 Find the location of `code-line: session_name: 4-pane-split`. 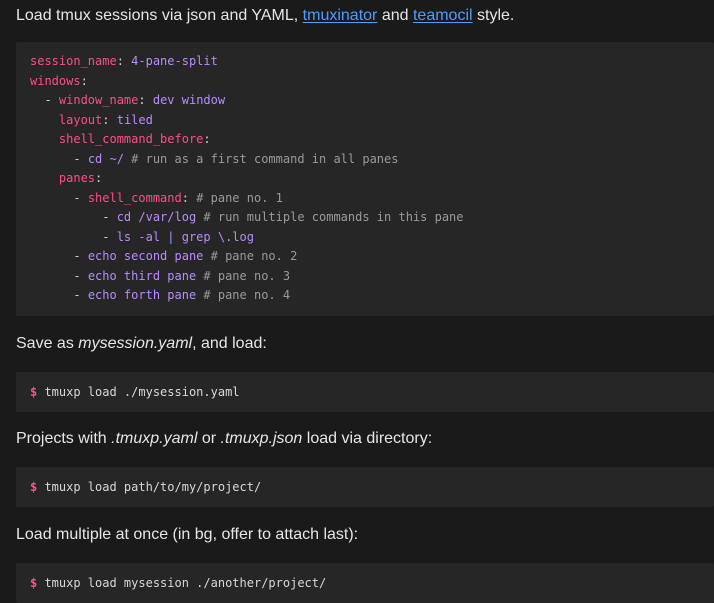

code-line: session_name: 4-pane-split is located at coordinates (124, 62).